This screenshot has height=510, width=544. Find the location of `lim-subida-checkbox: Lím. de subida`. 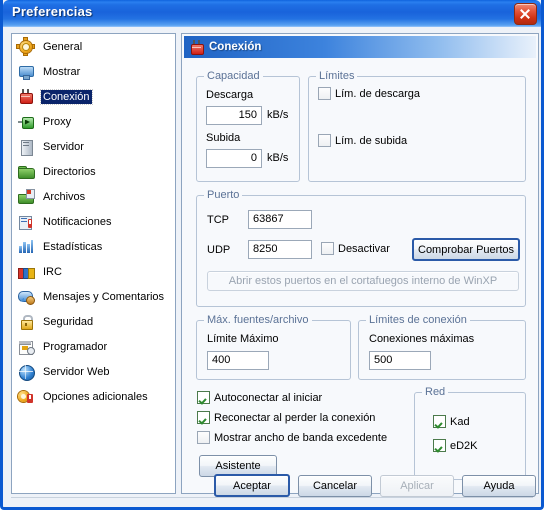

lim-subida-checkbox: Lím. de subida is located at coordinates (362, 140).